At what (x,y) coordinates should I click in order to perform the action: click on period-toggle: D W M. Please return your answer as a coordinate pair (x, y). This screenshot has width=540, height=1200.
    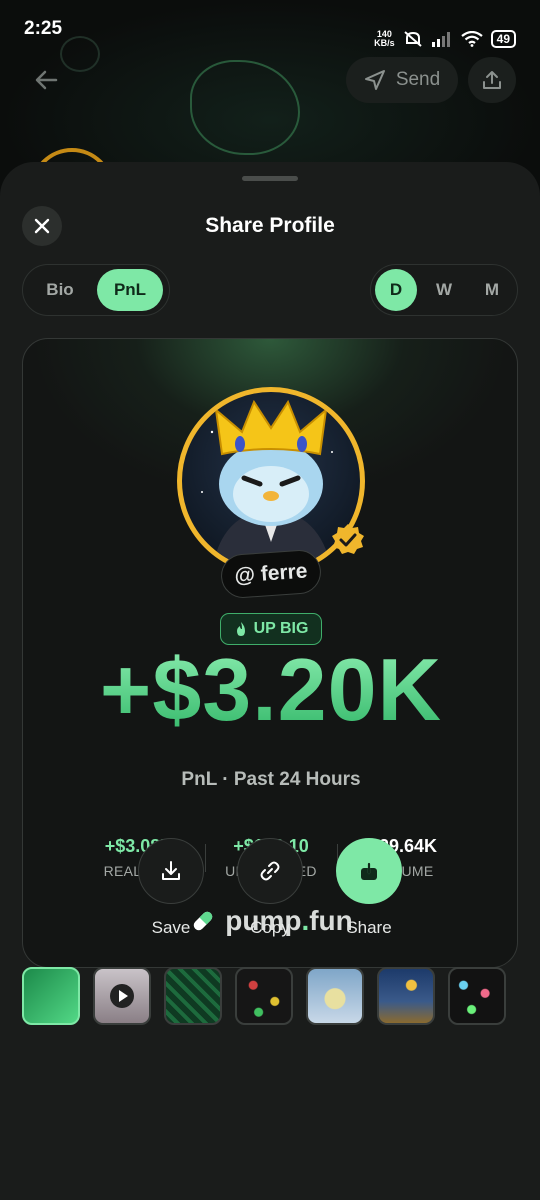
    Looking at the image, I should click on (444, 290).